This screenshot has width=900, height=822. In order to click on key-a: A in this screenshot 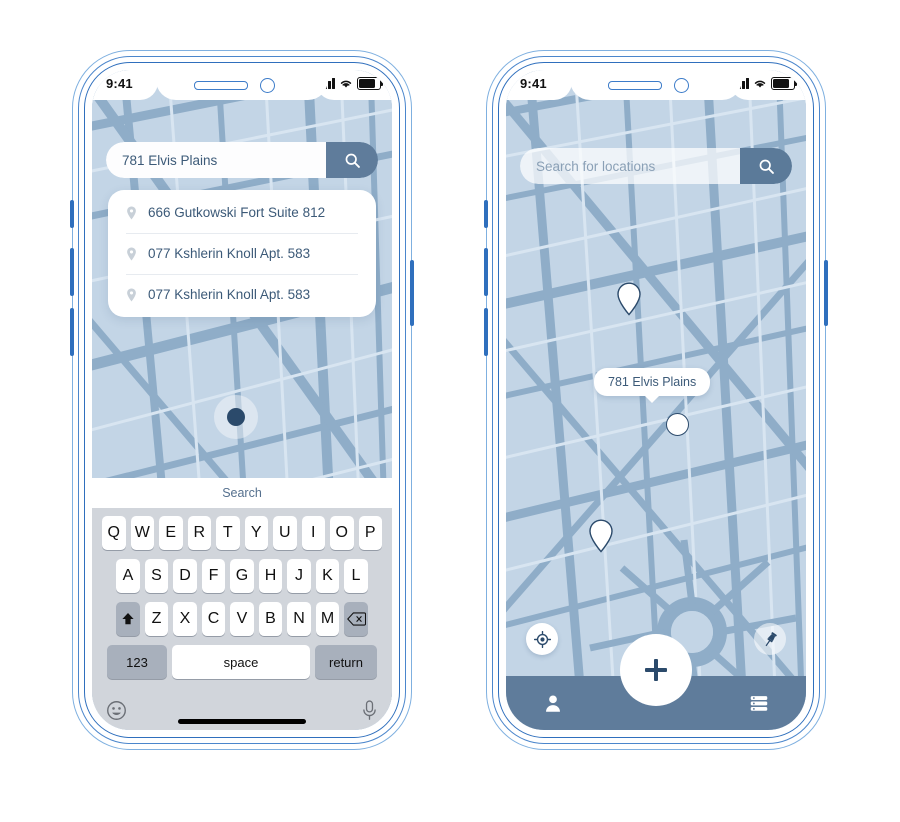, I will do `click(128, 576)`.